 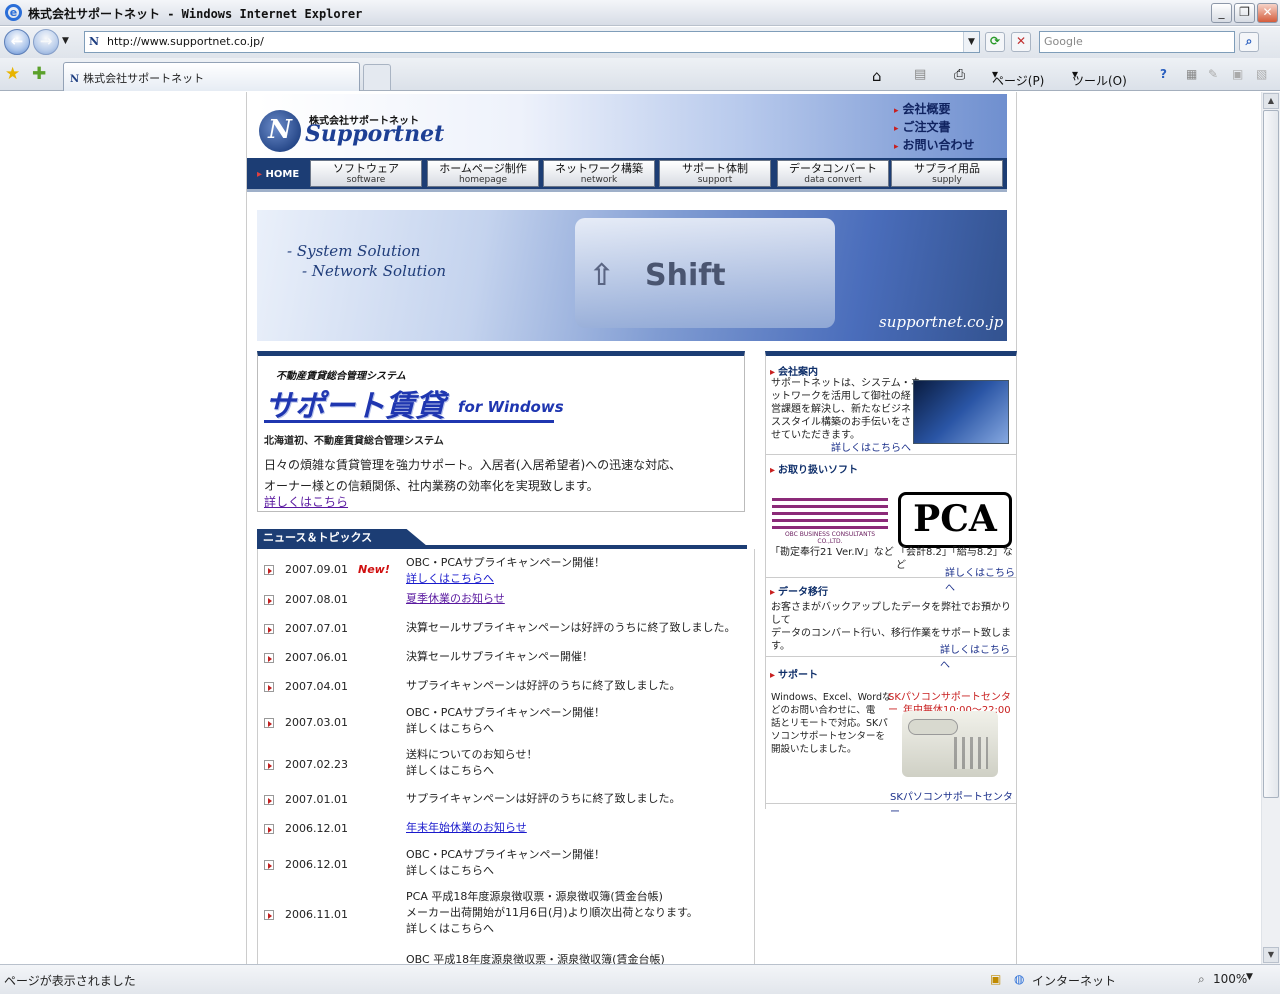 I want to click on forward-button: →, so click(x=46, y=42).